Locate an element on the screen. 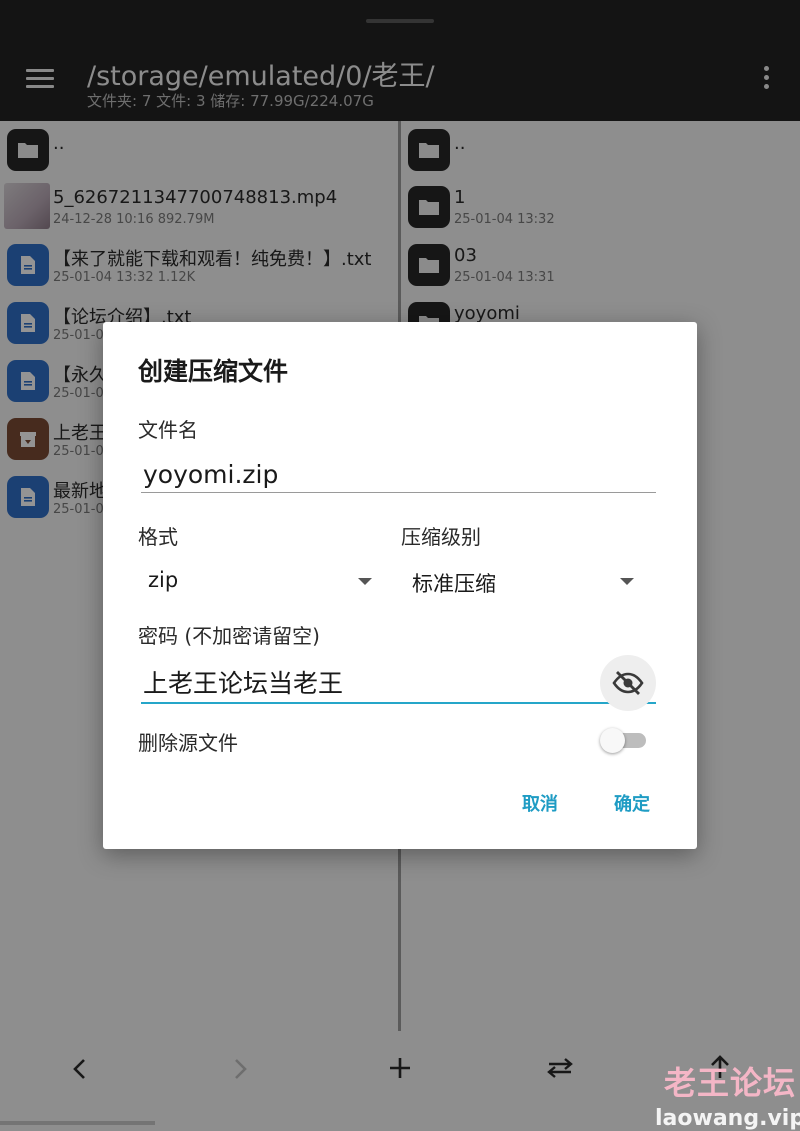  format-value: zip is located at coordinates (163, 580).